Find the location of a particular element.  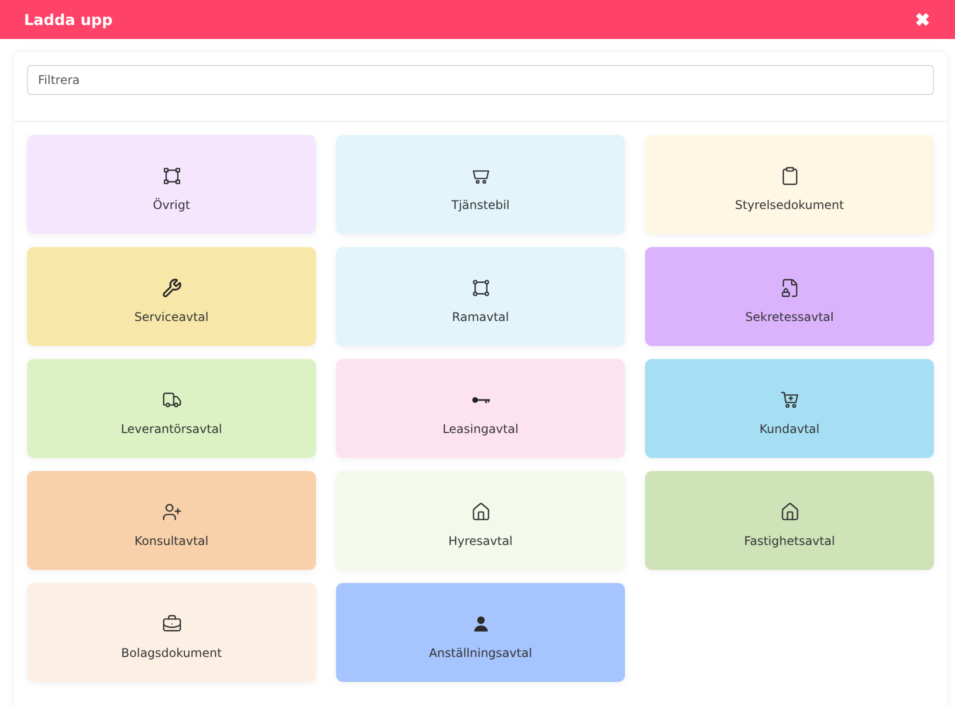

category-card: Ramavtal is located at coordinates (480, 296).